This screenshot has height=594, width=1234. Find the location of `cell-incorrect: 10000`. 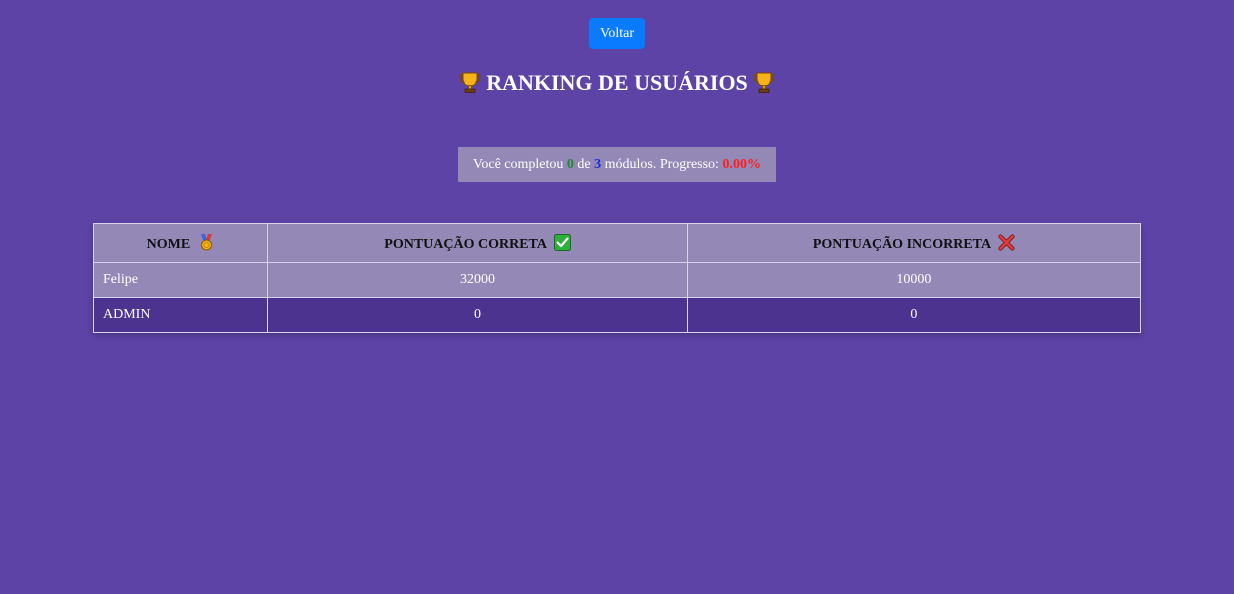

cell-incorrect: 10000 is located at coordinates (914, 280).